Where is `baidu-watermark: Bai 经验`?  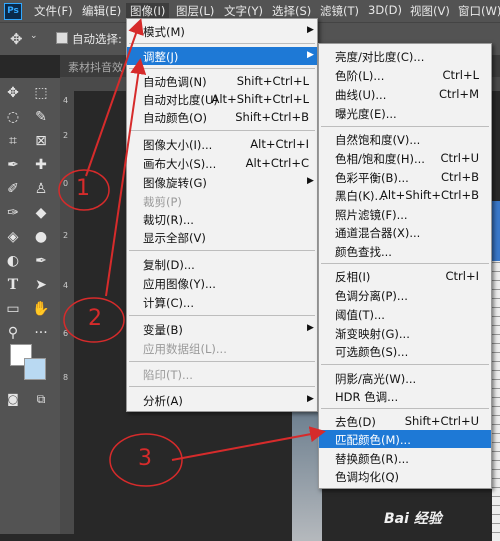
baidu-watermark: Bai 经验 is located at coordinates (413, 519).